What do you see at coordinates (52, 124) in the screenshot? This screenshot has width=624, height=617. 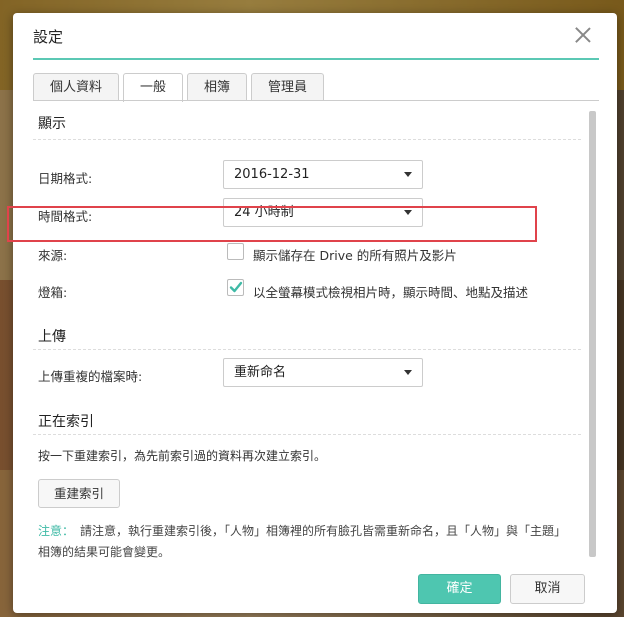 I see `section-title-display: 顯示` at bounding box center [52, 124].